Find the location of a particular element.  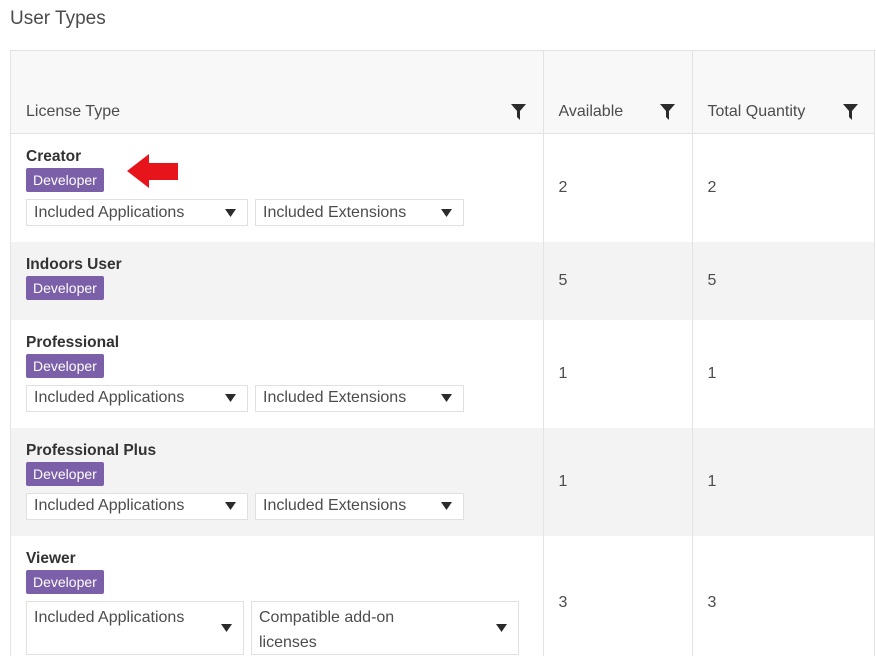

available-cell: 3 is located at coordinates (617, 596).